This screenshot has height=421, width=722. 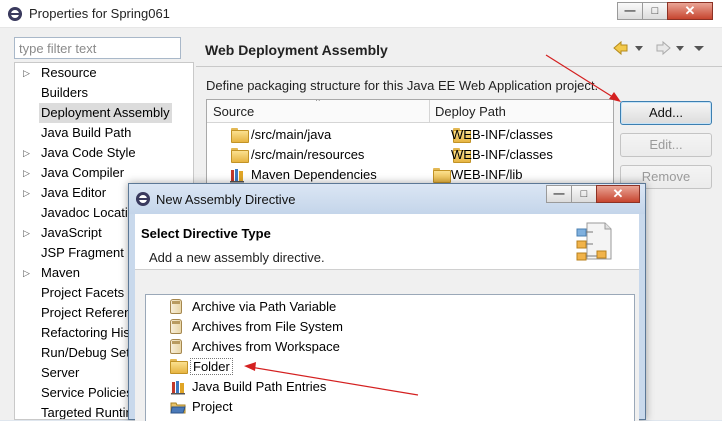 What do you see at coordinates (104, 133) in the screenshot?
I see `nav-item-java-build-path: Java Build Path` at bounding box center [104, 133].